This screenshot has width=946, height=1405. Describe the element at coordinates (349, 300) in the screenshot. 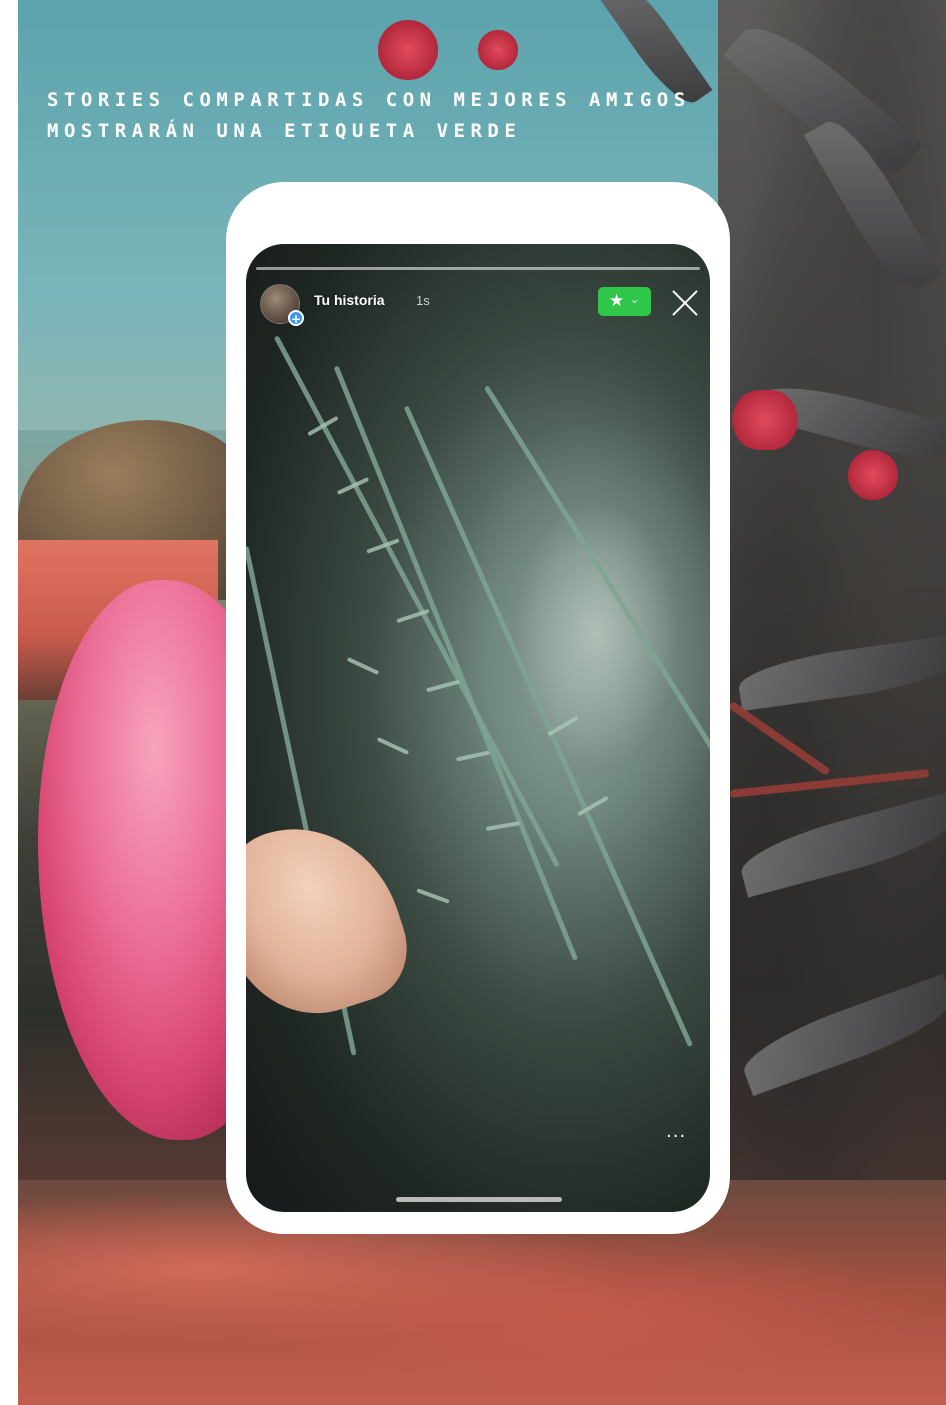

I see `story-username: Tu historia` at that location.